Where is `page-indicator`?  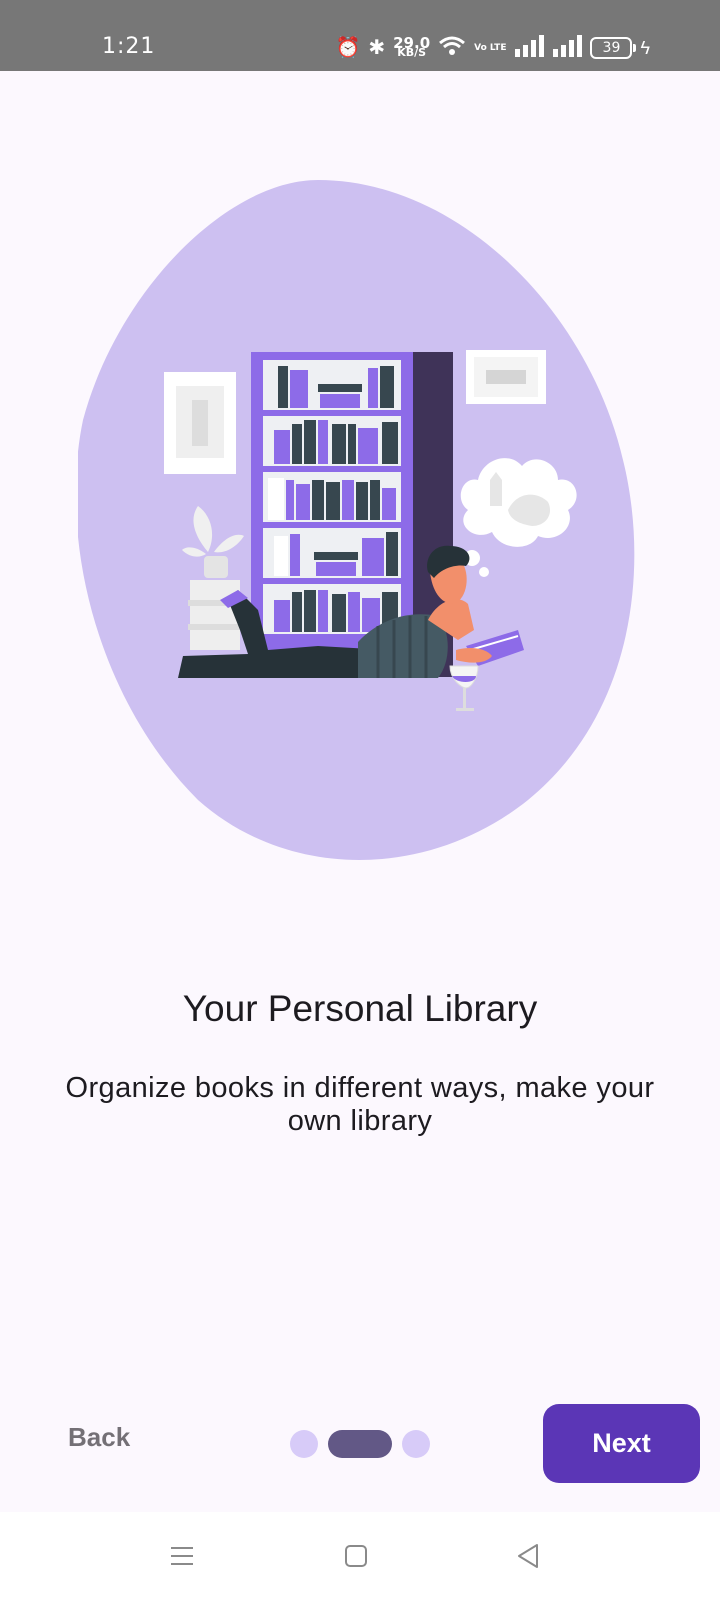 page-indicator is located at coordinates (360, 1444).